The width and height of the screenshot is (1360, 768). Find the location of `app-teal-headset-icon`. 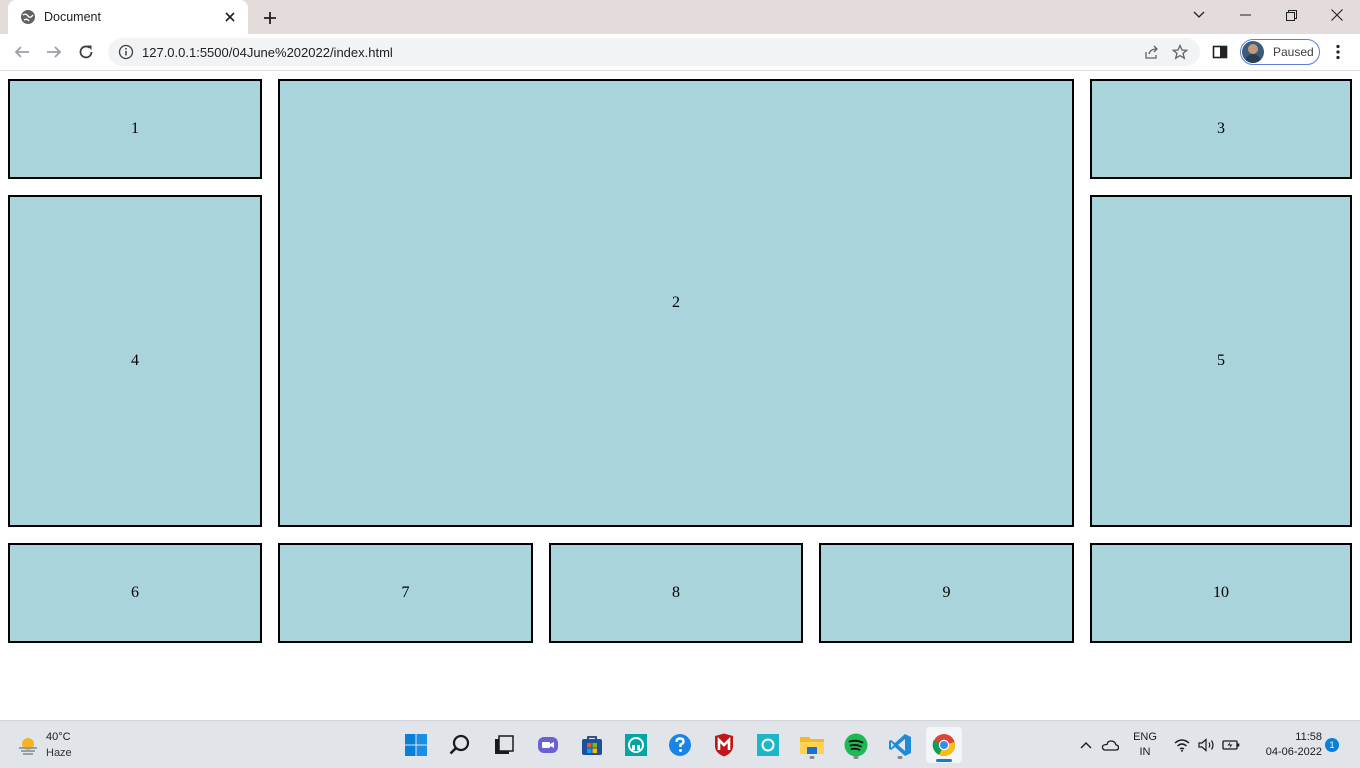

app-teal-headset-icon is located at coordinates (636, 745).